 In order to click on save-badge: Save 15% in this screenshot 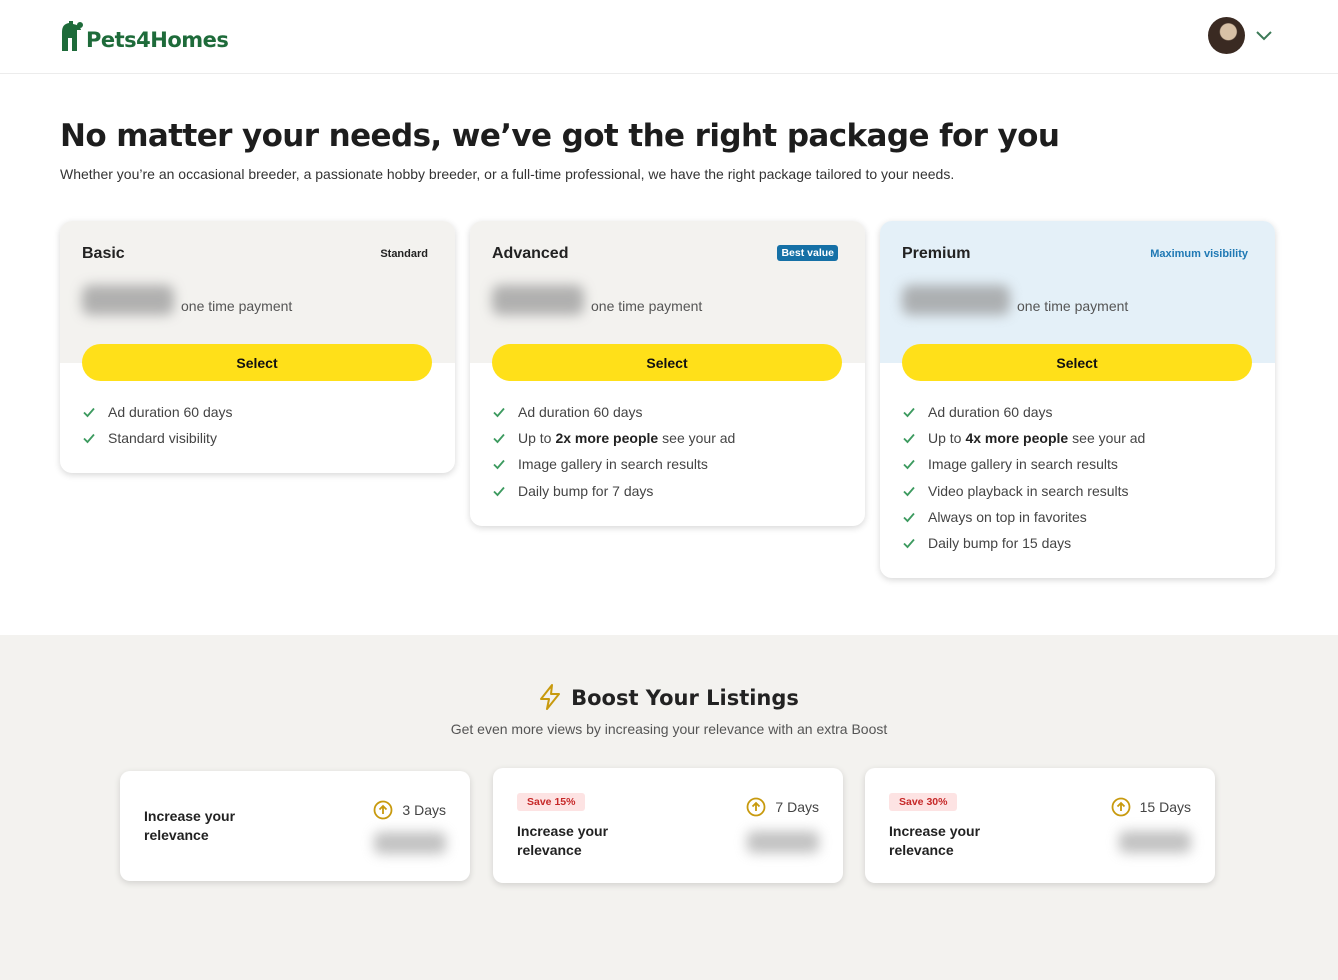, I will do `click(551, 802)`.